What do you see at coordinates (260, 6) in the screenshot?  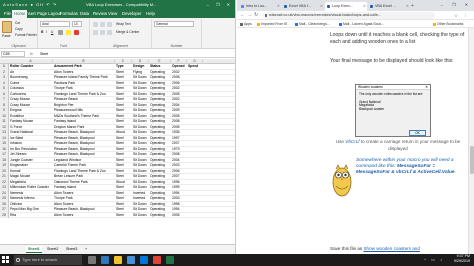 I see `browser-tab: Intro to Loo... ✕` at bounding box center [260, 6].